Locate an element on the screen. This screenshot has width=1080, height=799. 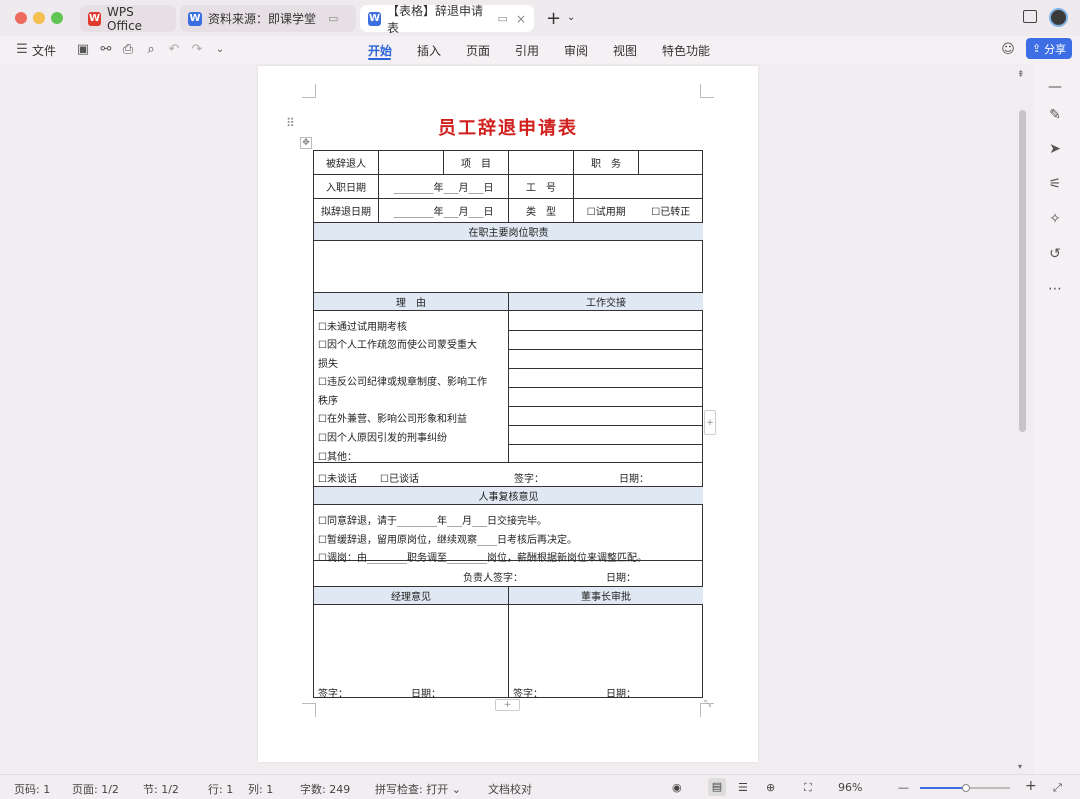
resp-date-label: 日期： is located at coordinates (621, 578).